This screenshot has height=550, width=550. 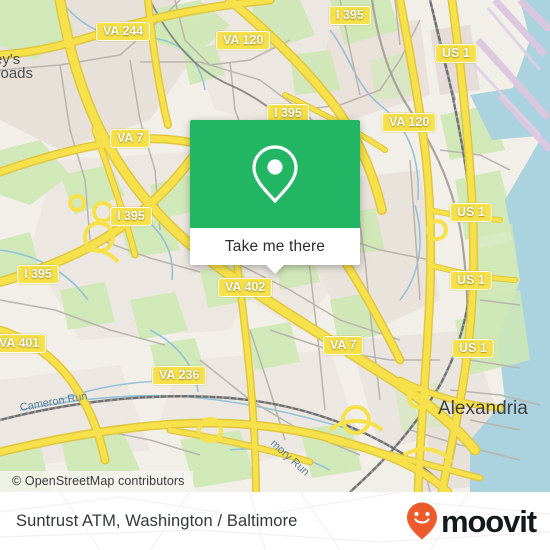 What do you see at coordinates (421, 521) in the screenshot?
I see `moovit-pin-smile-icon` at bounding box center [421, 521].